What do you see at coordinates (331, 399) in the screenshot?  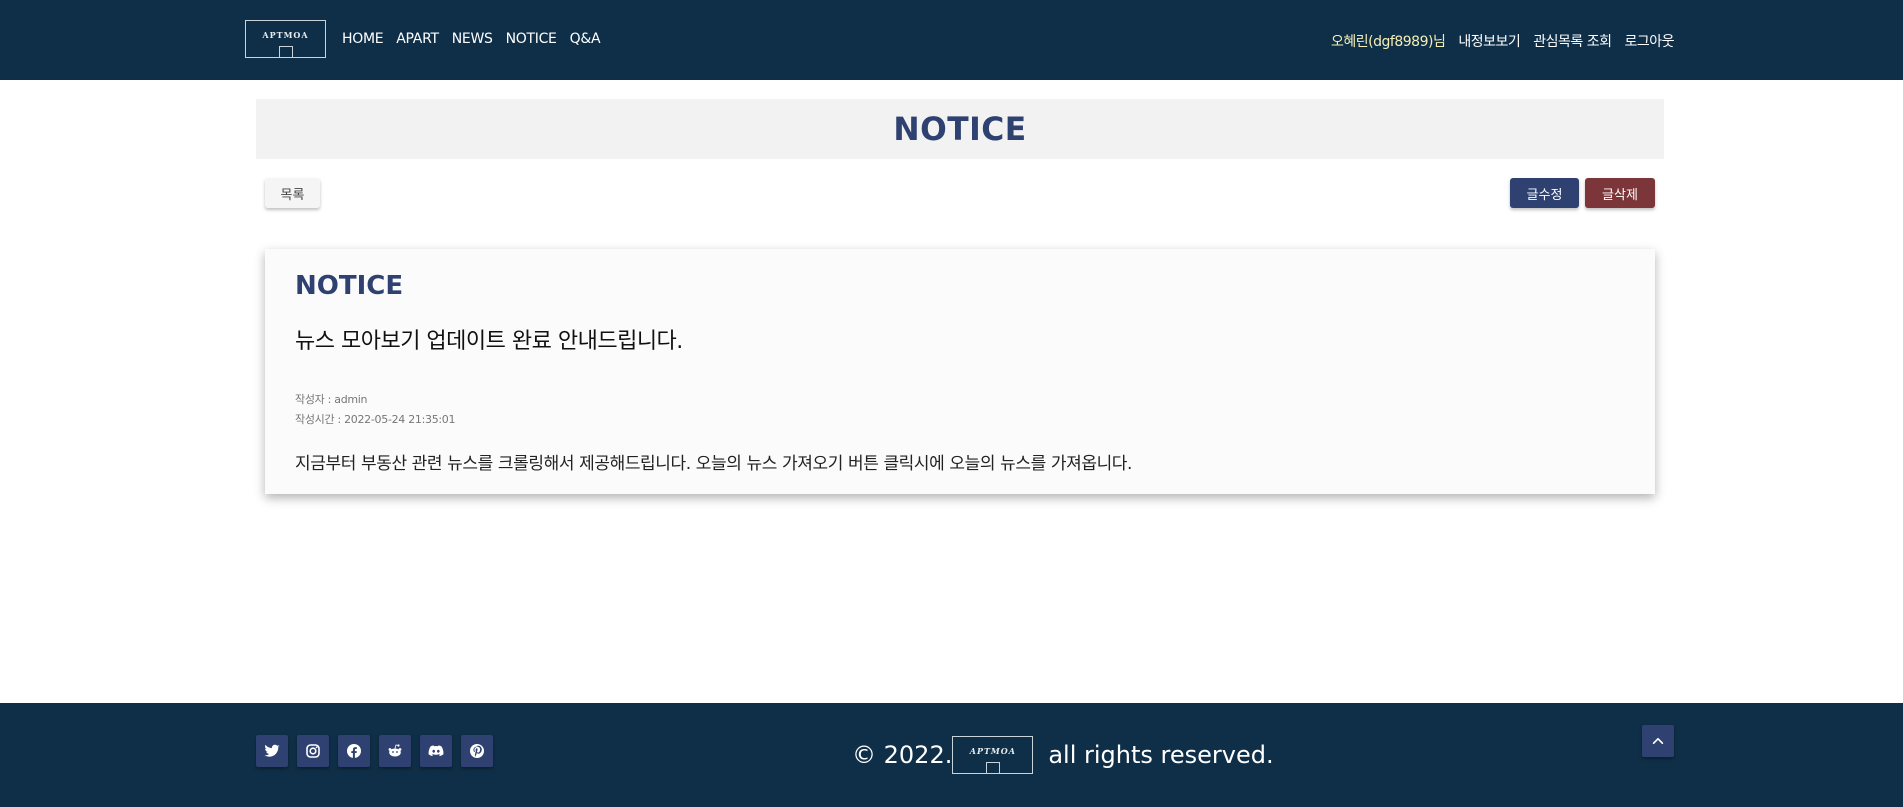 I see `post-author: 작성자 : admin` at bounding box center [331, 399].